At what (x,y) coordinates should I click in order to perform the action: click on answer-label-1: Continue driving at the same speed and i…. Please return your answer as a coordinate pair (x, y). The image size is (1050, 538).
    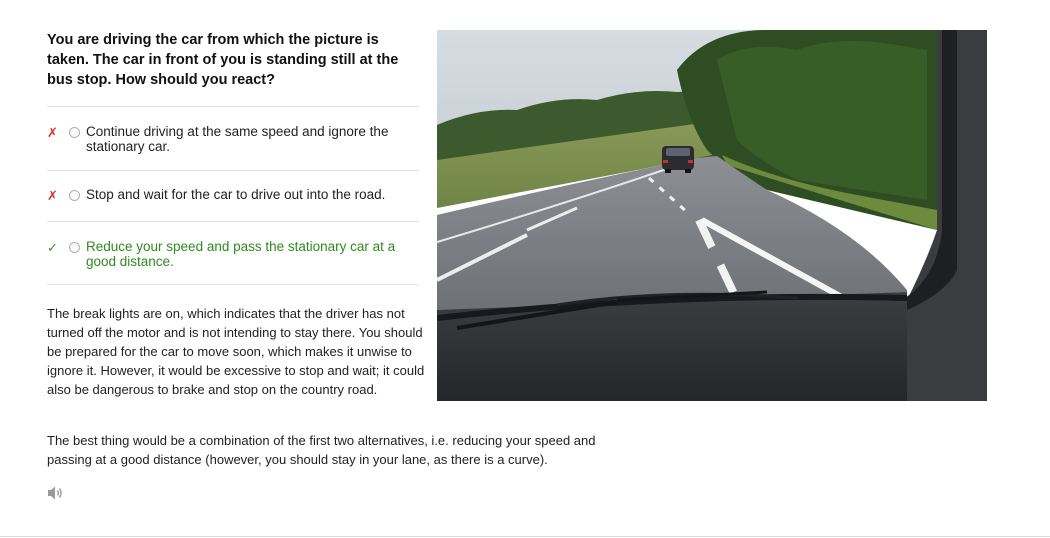
    Looking at the image, I should click on (237, 139).